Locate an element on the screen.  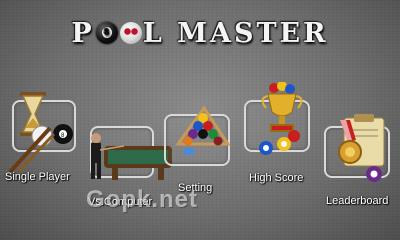
high-score-label: High Score is located at coordinates (276, 178).